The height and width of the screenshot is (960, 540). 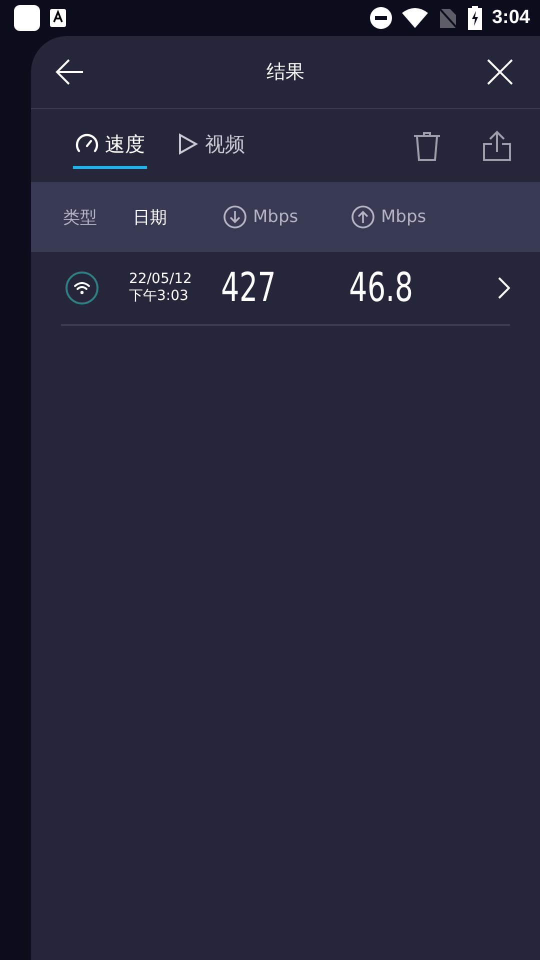 What do you see at coordinates (110, 145) in the screenshot?
I see `tab: 速度` at bounding box center [110, 145].